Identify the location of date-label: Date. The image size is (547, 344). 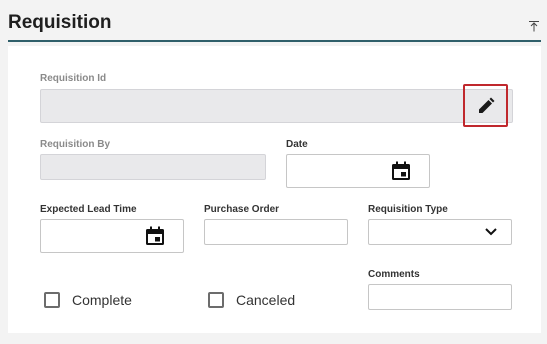
(297, 144).